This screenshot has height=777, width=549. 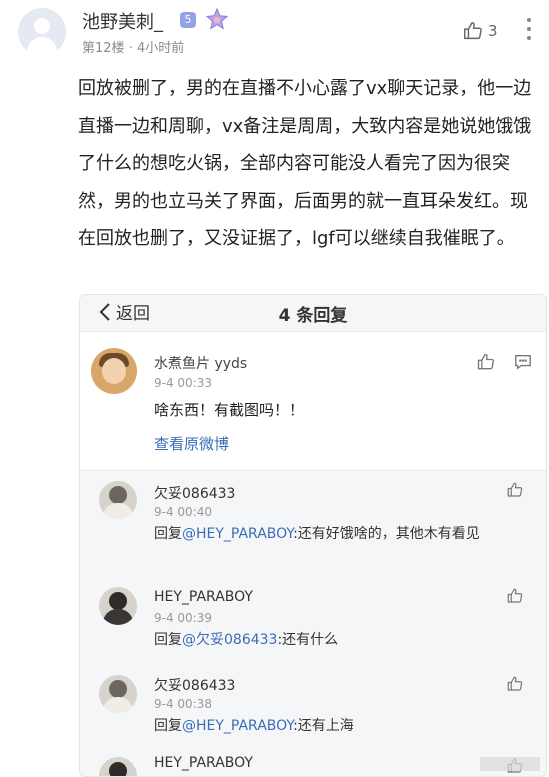 I want to click on post-time: 4小时前, so click(x=160, y=48).